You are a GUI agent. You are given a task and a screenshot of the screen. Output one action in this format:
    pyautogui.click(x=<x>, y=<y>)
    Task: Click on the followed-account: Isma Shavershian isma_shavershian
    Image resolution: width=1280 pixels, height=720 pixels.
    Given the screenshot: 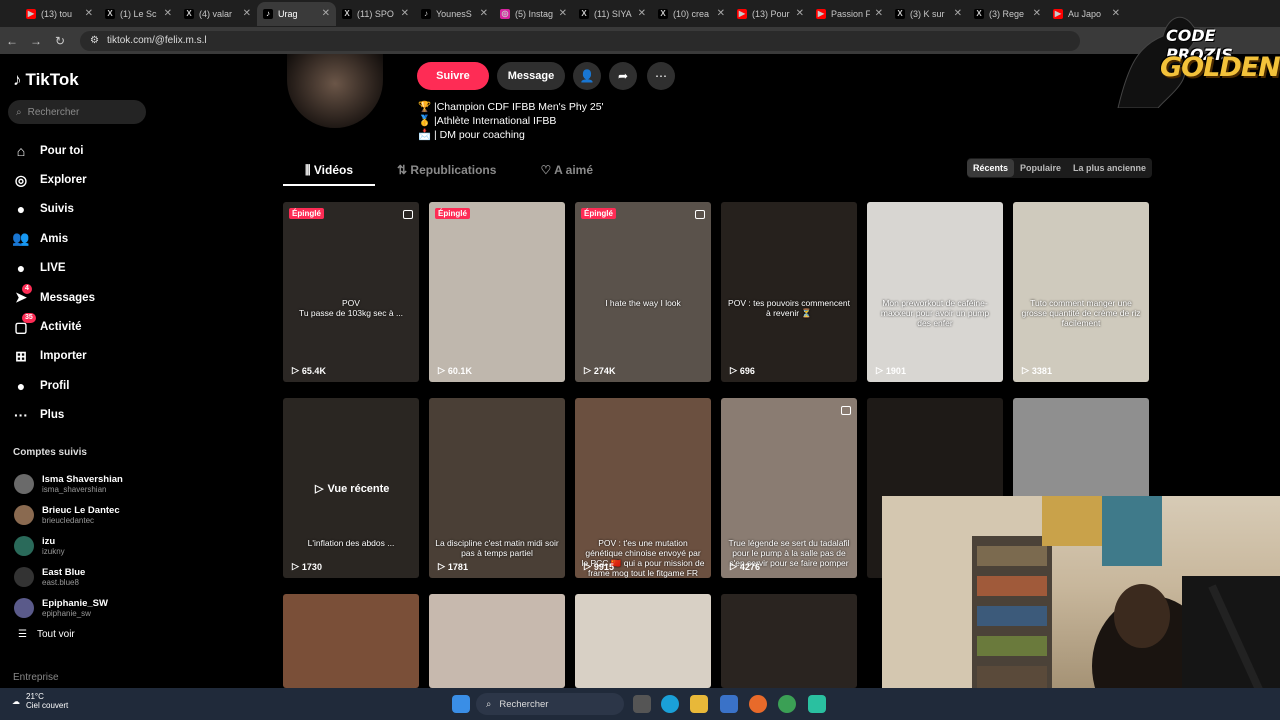 What is the action you would take?
    pyautogui.click(x=68, y=483)
    